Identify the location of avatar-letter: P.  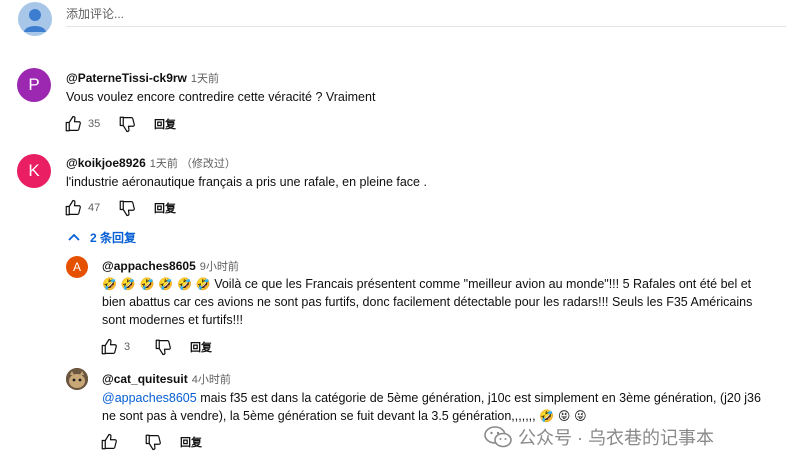
(34, 84).